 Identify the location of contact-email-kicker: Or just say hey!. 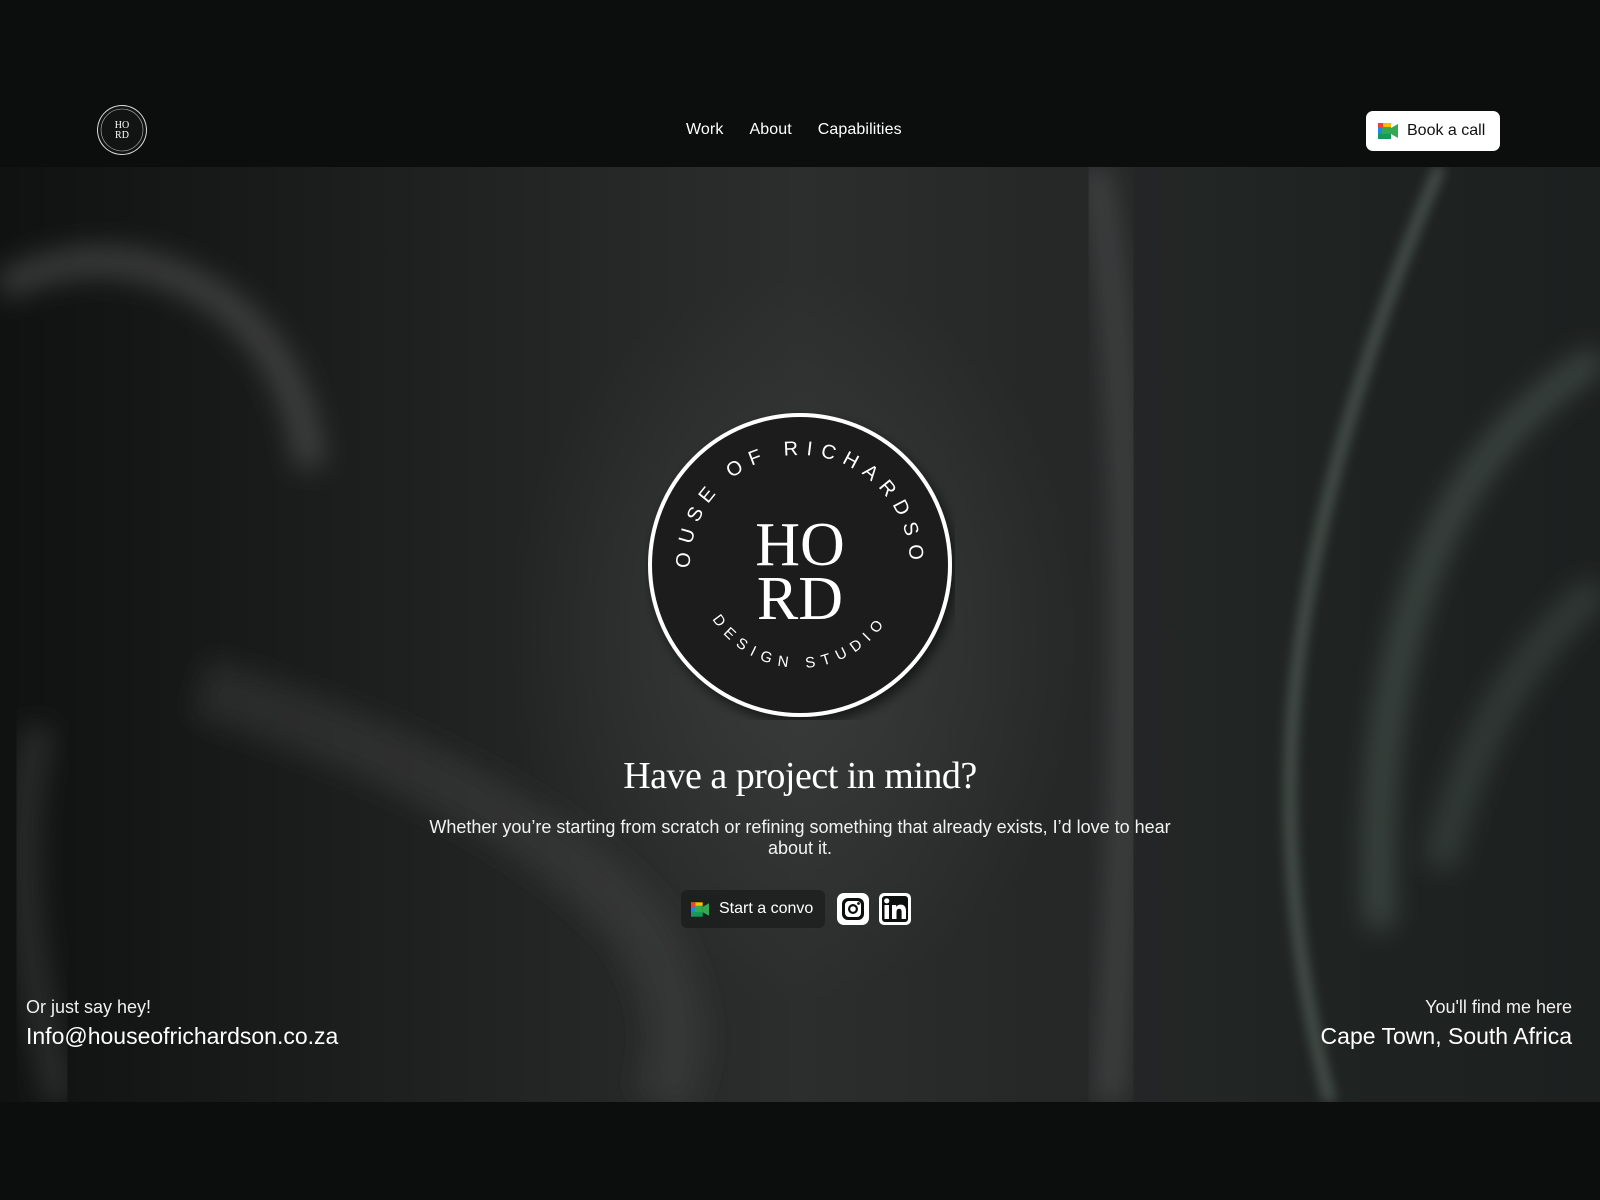
(89, 1007).